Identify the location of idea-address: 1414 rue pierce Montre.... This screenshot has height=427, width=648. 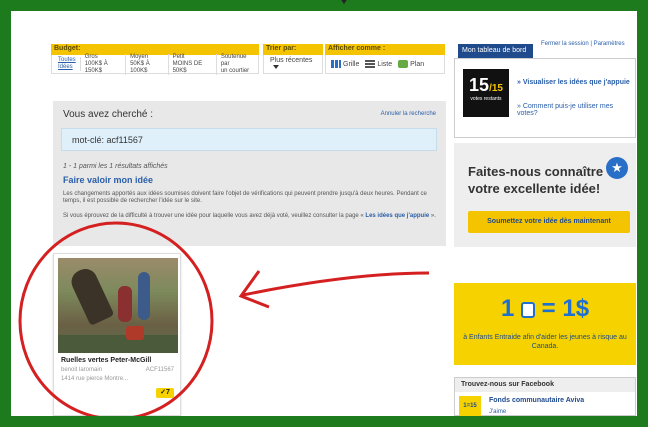
(95, 379).